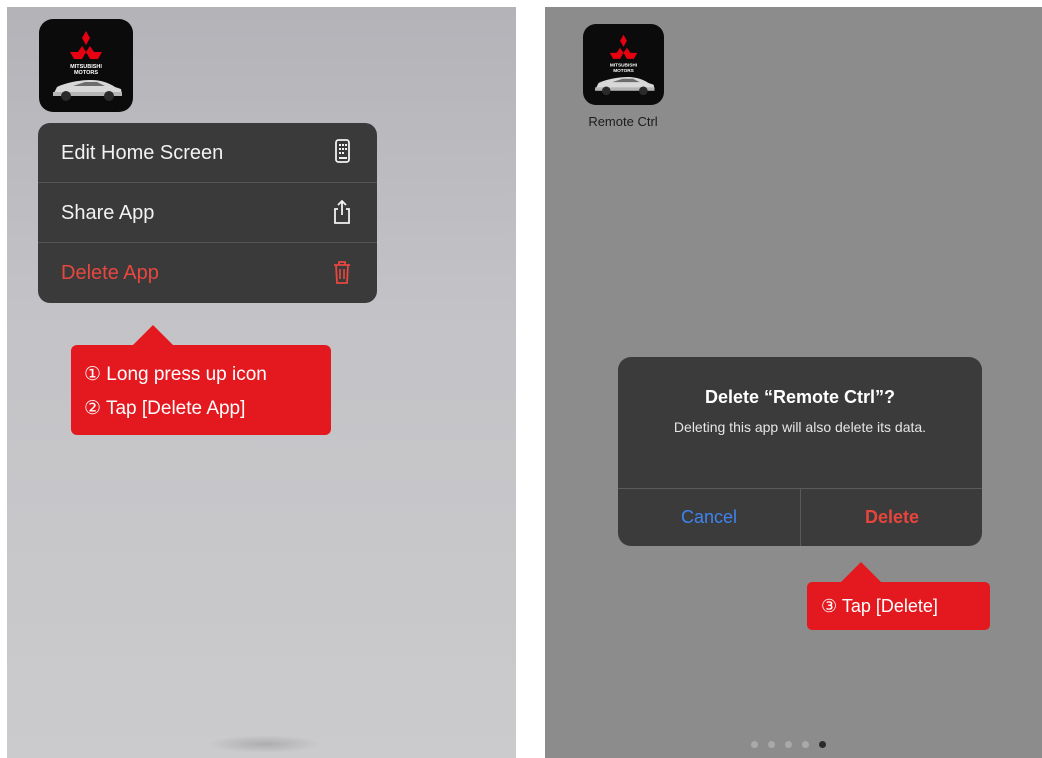 This screenshot has height=758, width=1042. I want to click on share-app-label: Share App, so click(108, 213).